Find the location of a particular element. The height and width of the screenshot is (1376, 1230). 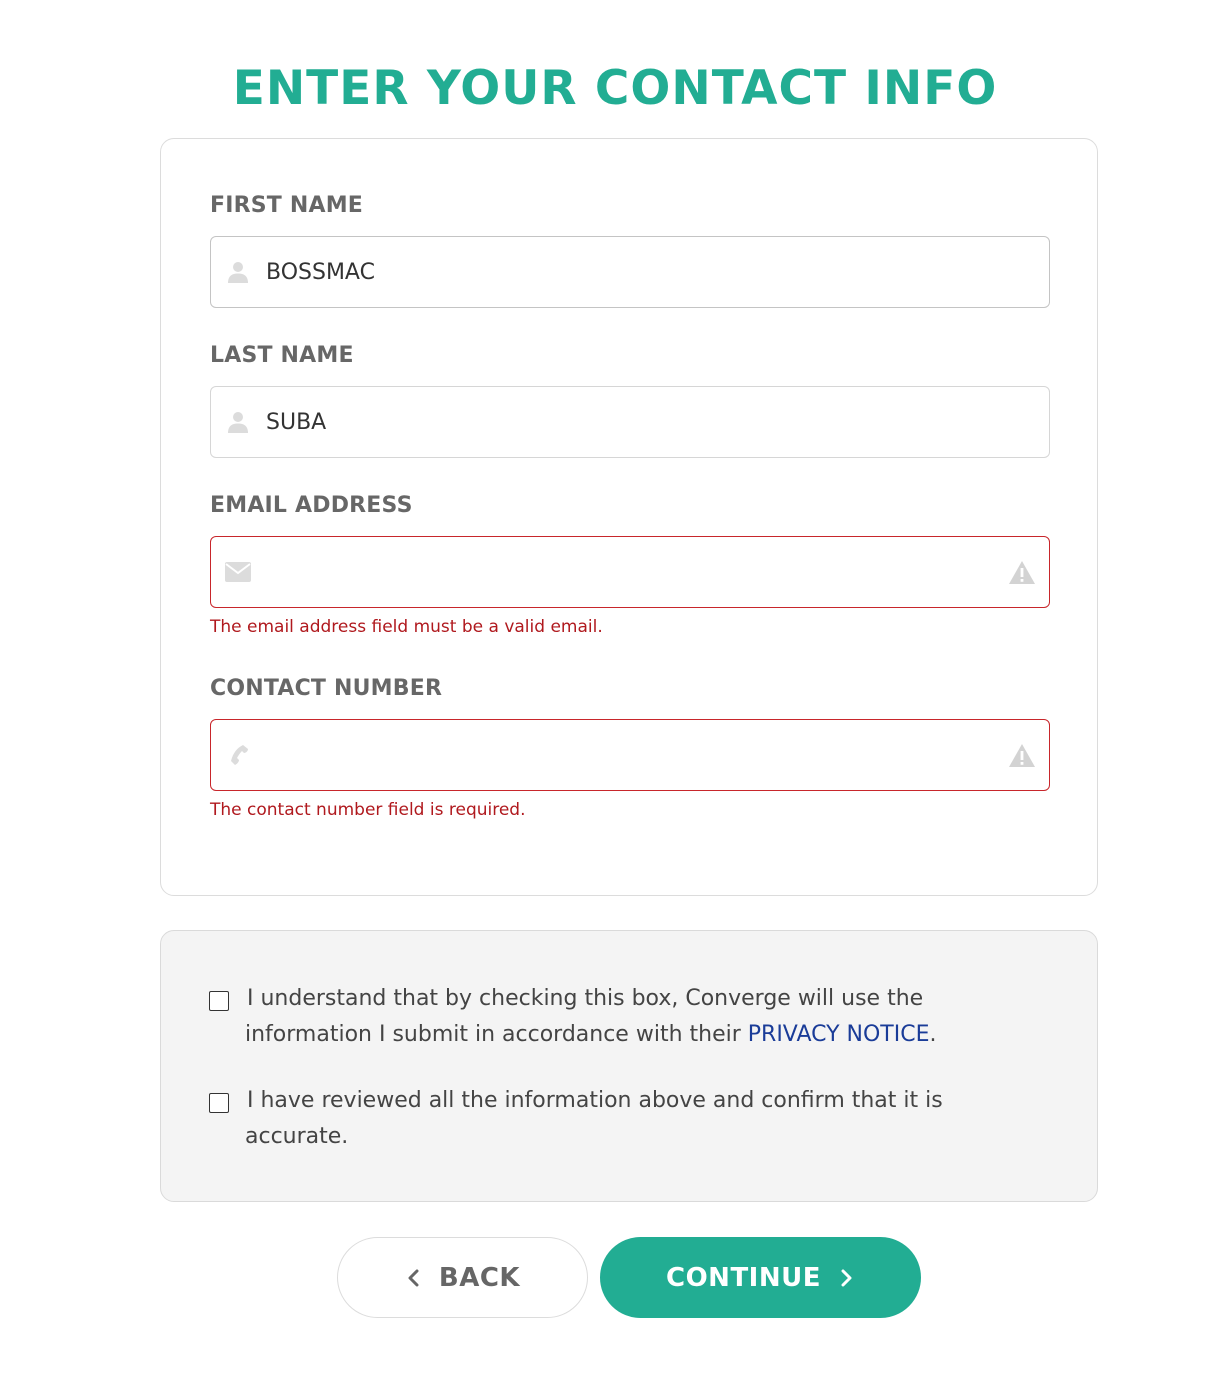

contact-number-label: CONTACT NUMBER is located at coordinates (326, 688).